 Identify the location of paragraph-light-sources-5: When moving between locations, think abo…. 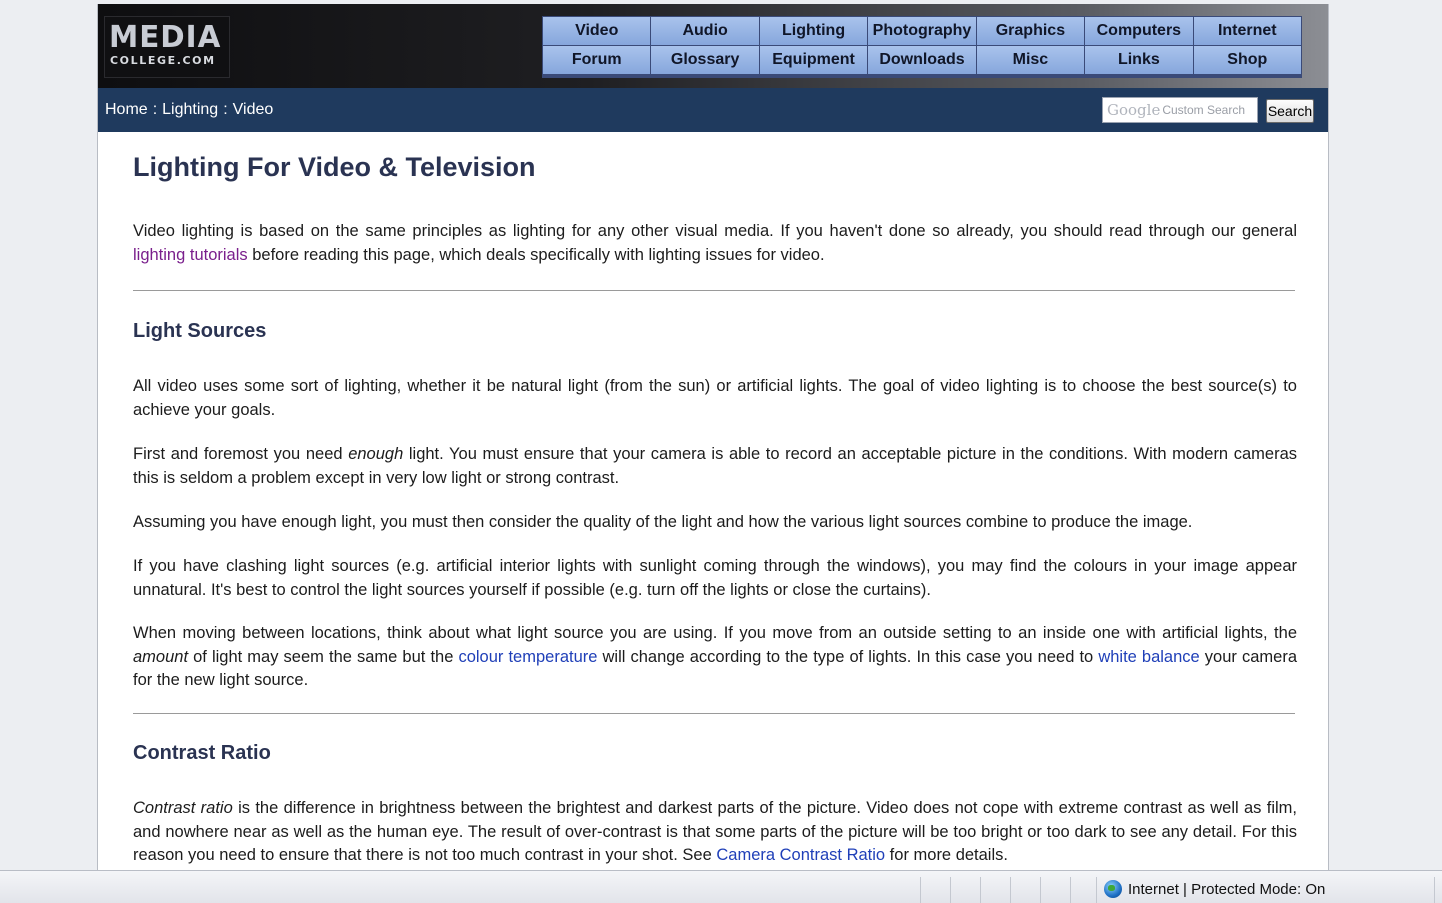
(715, 657).